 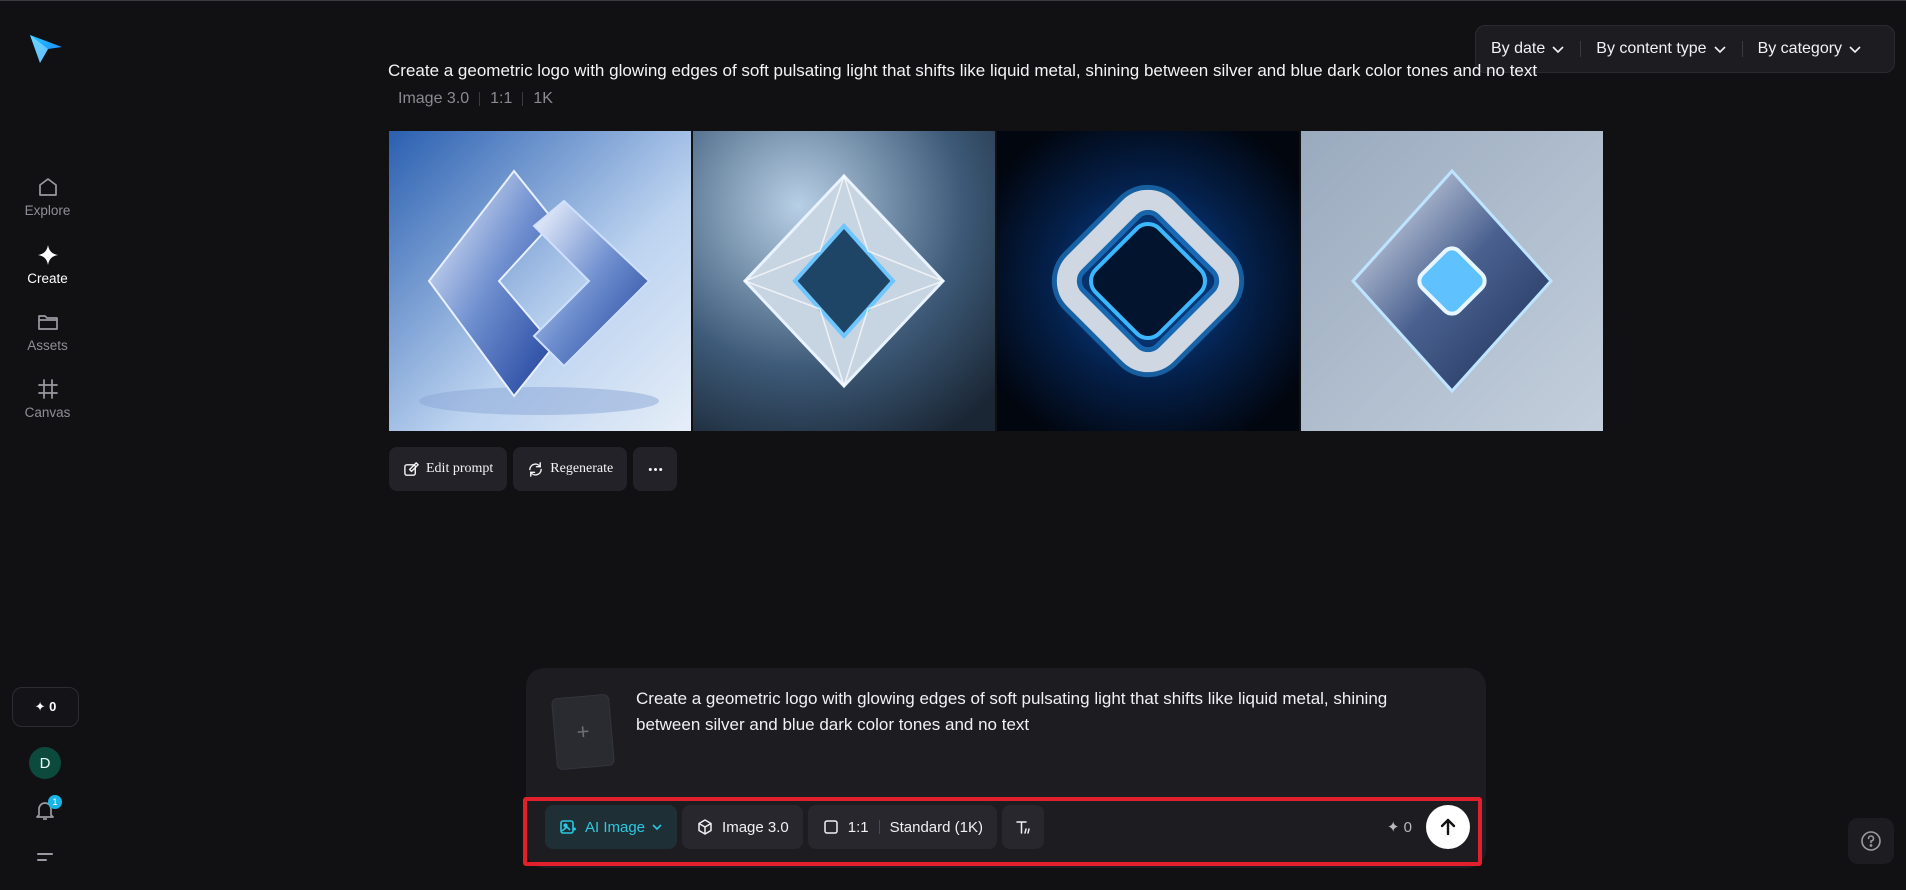 What do you see at coordinates (705, 827) in the screenshot?
I see `cube-icon` at bounding box center [705, 827].